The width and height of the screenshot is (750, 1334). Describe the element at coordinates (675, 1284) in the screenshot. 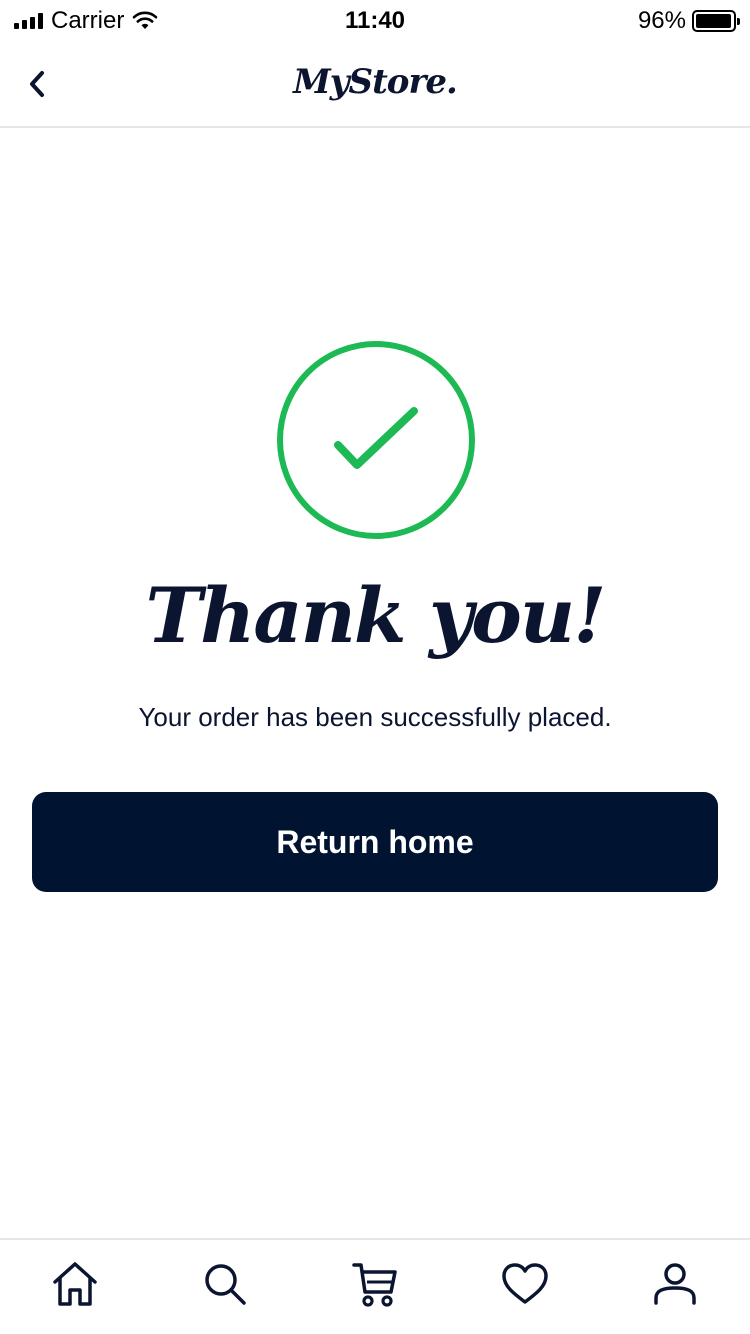

I see `profile-icon` at that location.